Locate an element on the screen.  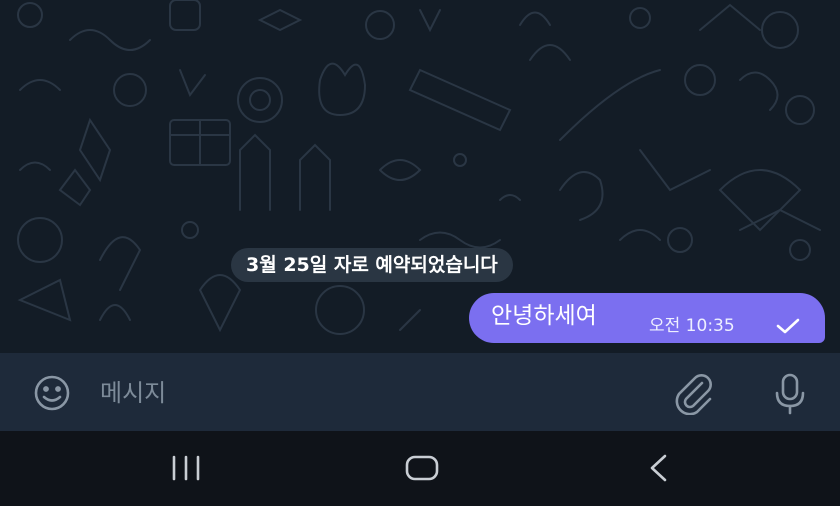
check-icon is located at coordinates (788, 326).